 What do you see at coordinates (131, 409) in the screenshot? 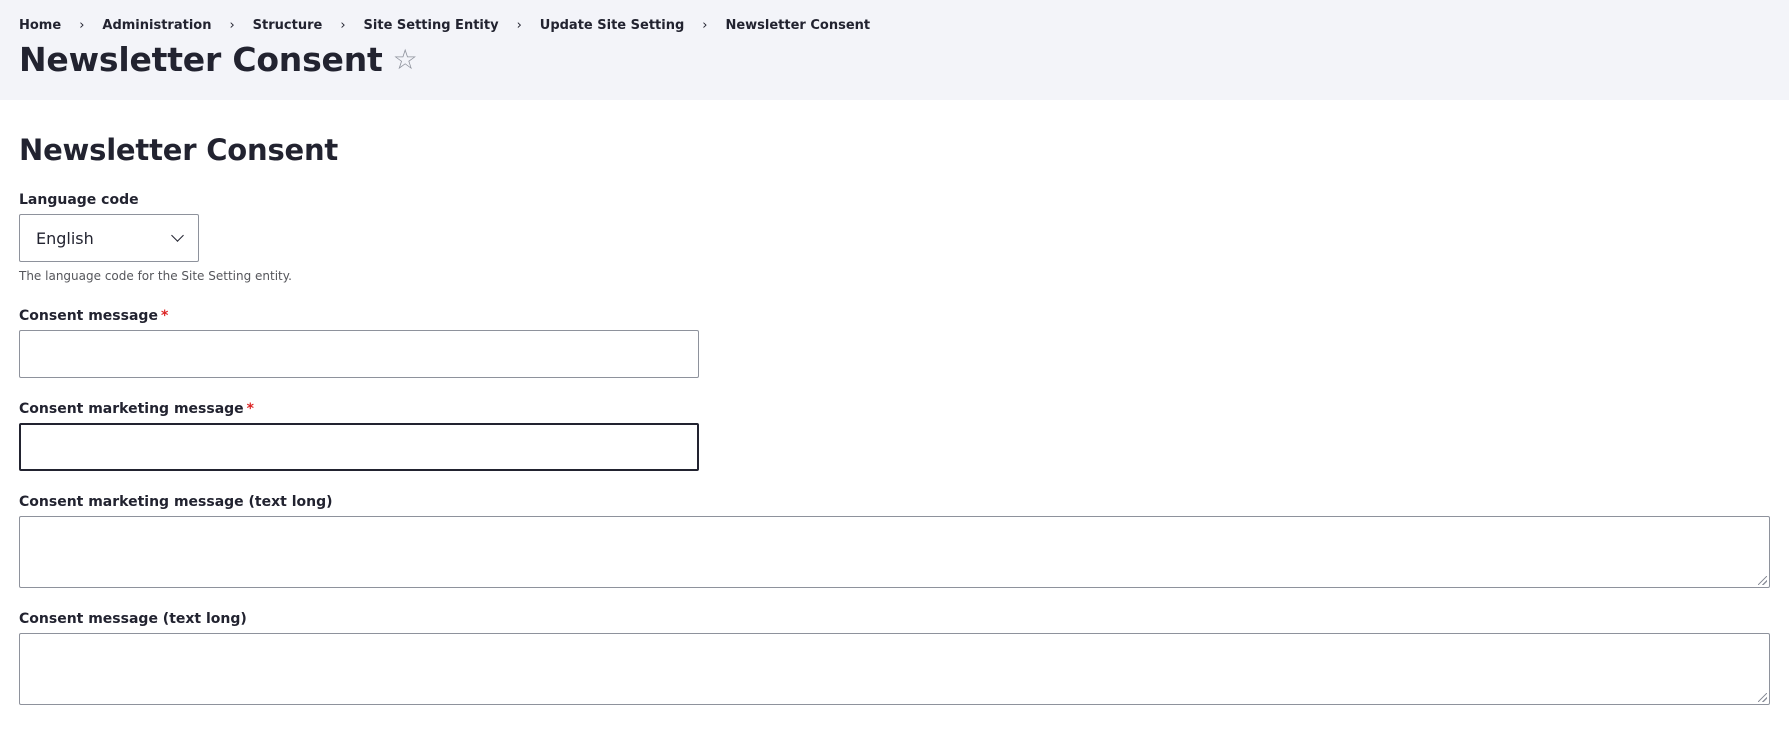
I see `consent-marketing-message-label-text: Consent marketing message` at bounding box center [131, 409].